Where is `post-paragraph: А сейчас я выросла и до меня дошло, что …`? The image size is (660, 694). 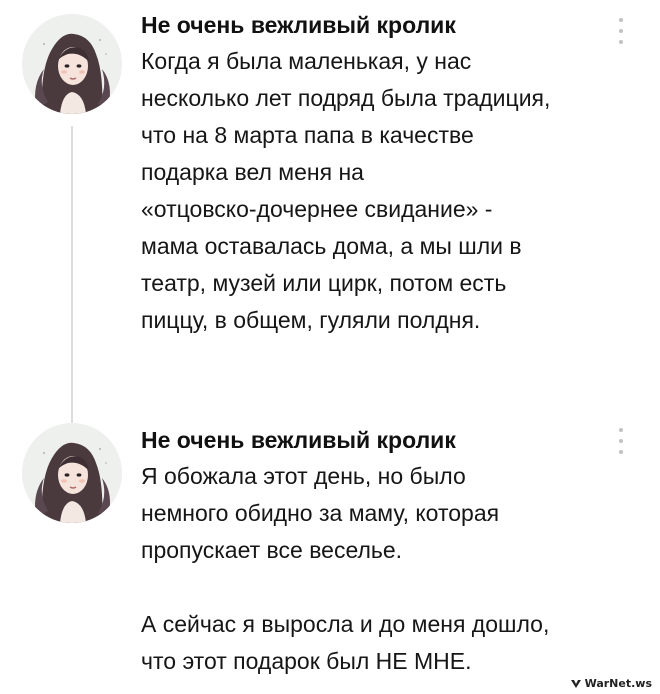
post-paragraph: А сейчас я выросла и до меня дошло, что … is located at coordinates (345, 642).